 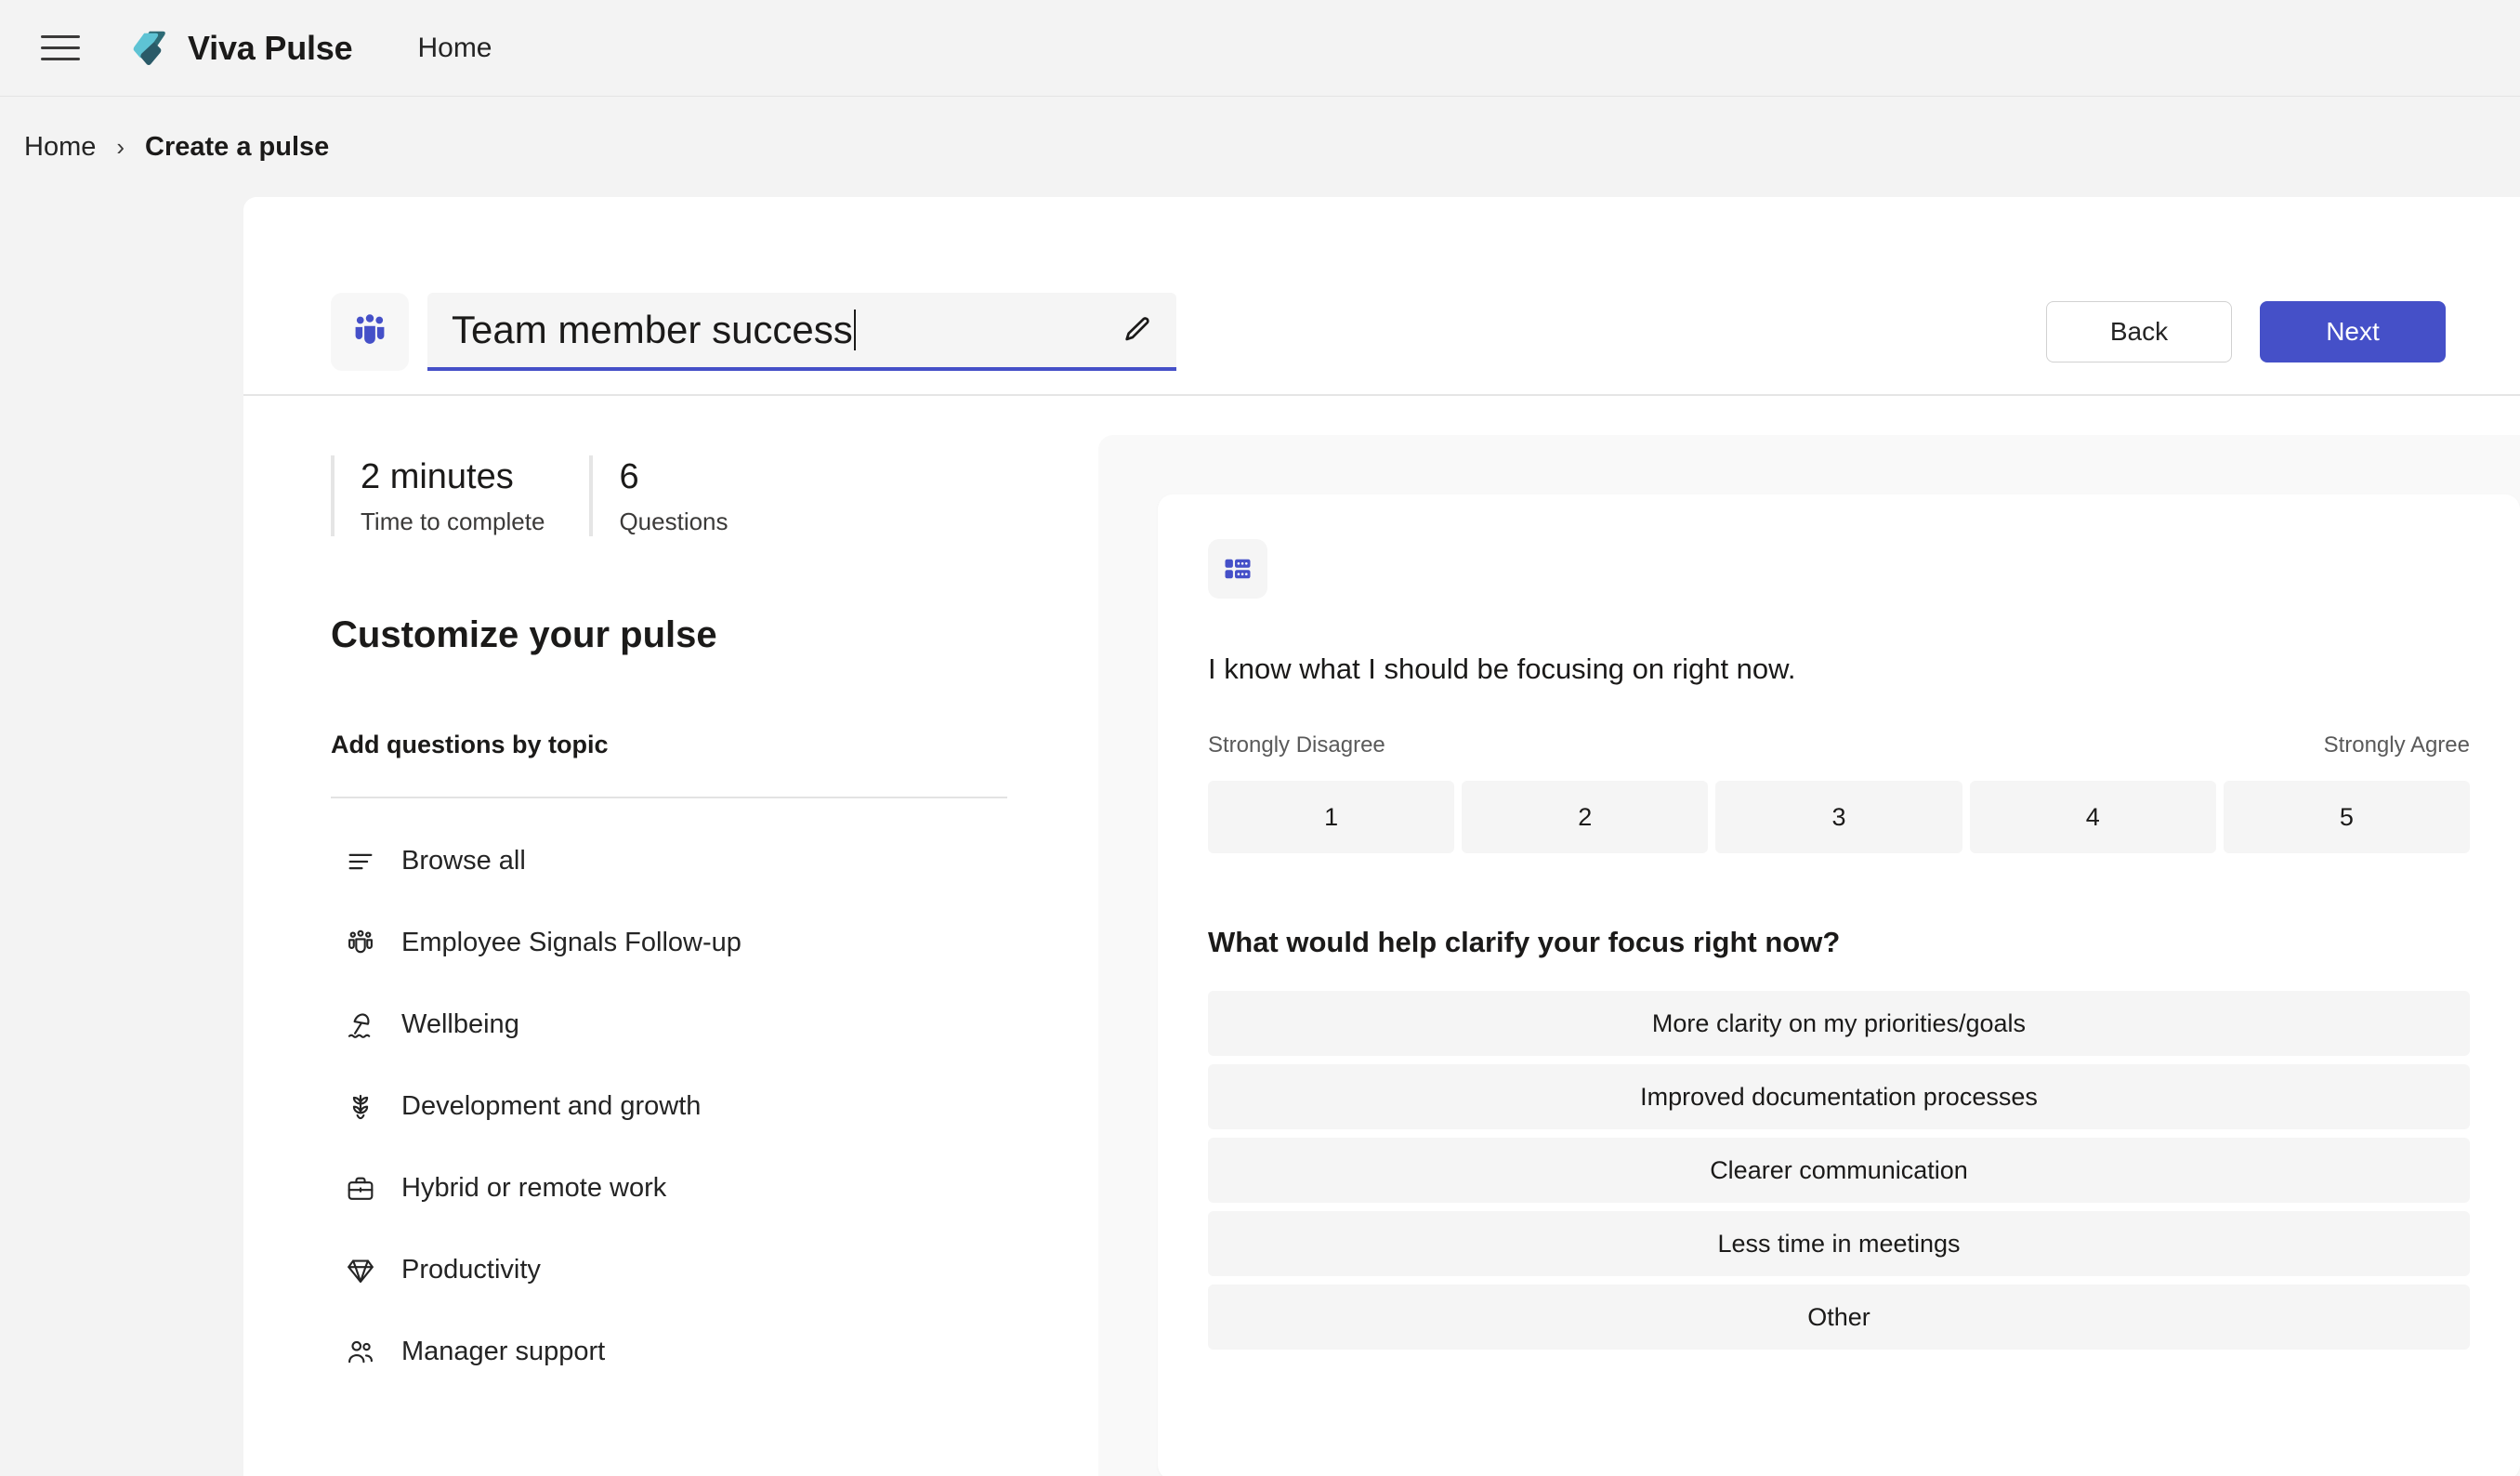 What do you see at coordinates (571, 942) in the screenshot?
I see `topic-label: Employee Signals Follow-up` at bounding box center [571, 942].